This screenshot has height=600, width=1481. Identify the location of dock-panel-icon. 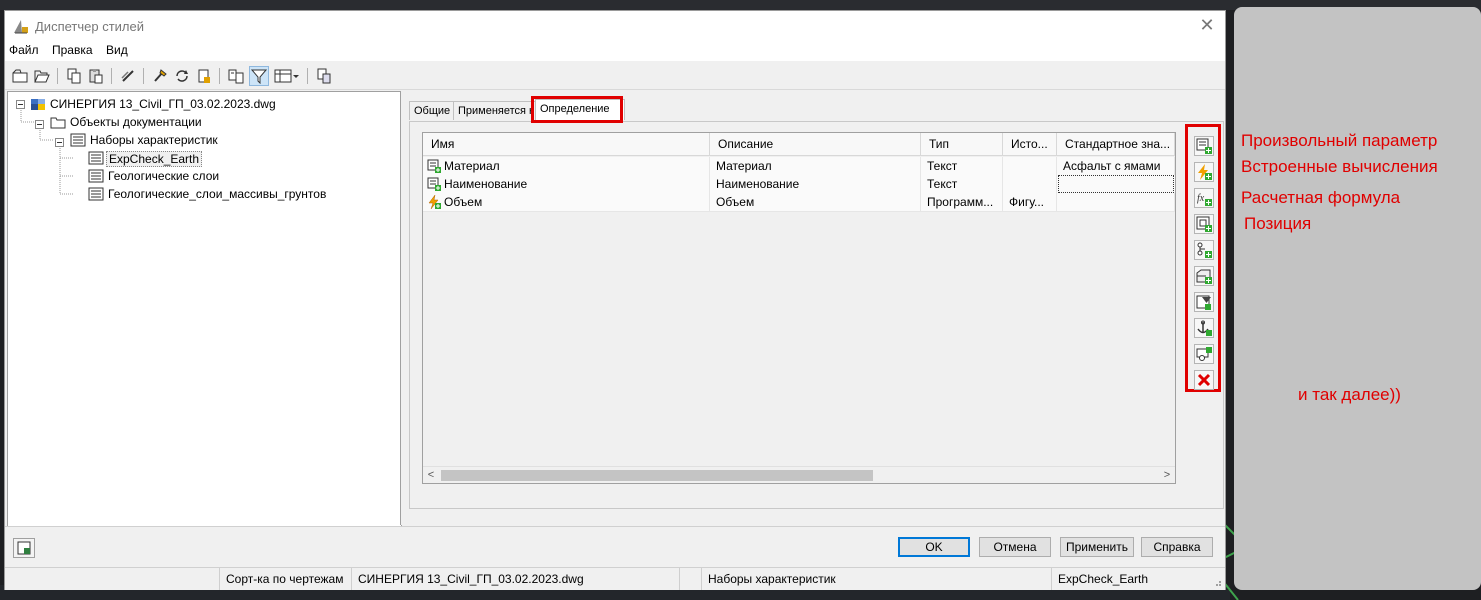
(24, 548).